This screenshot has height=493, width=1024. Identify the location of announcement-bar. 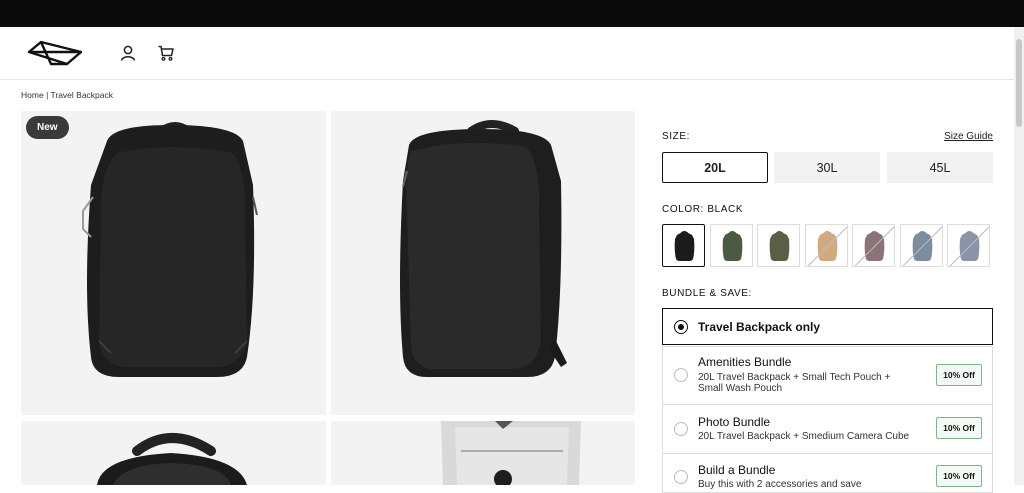
(512, 13).